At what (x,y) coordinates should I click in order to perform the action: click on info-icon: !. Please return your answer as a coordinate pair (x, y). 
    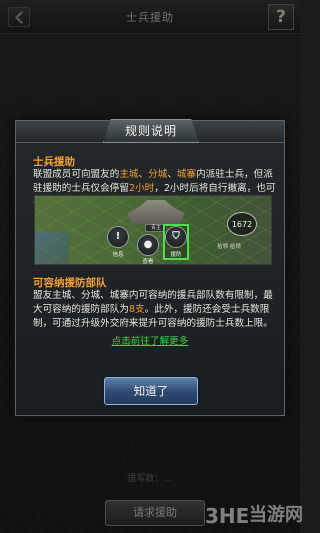
    Looking at the image, I should click on (118, 237).